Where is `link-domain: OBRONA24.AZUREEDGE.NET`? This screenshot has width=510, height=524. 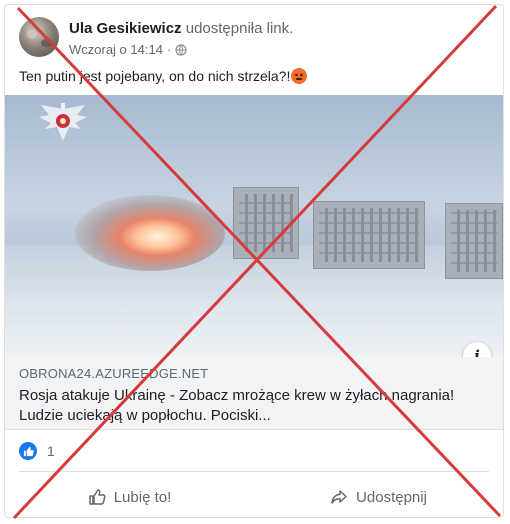 link-domain: OBRONA24.AZUREEDGE.NET is located at coordinates (114, 373).